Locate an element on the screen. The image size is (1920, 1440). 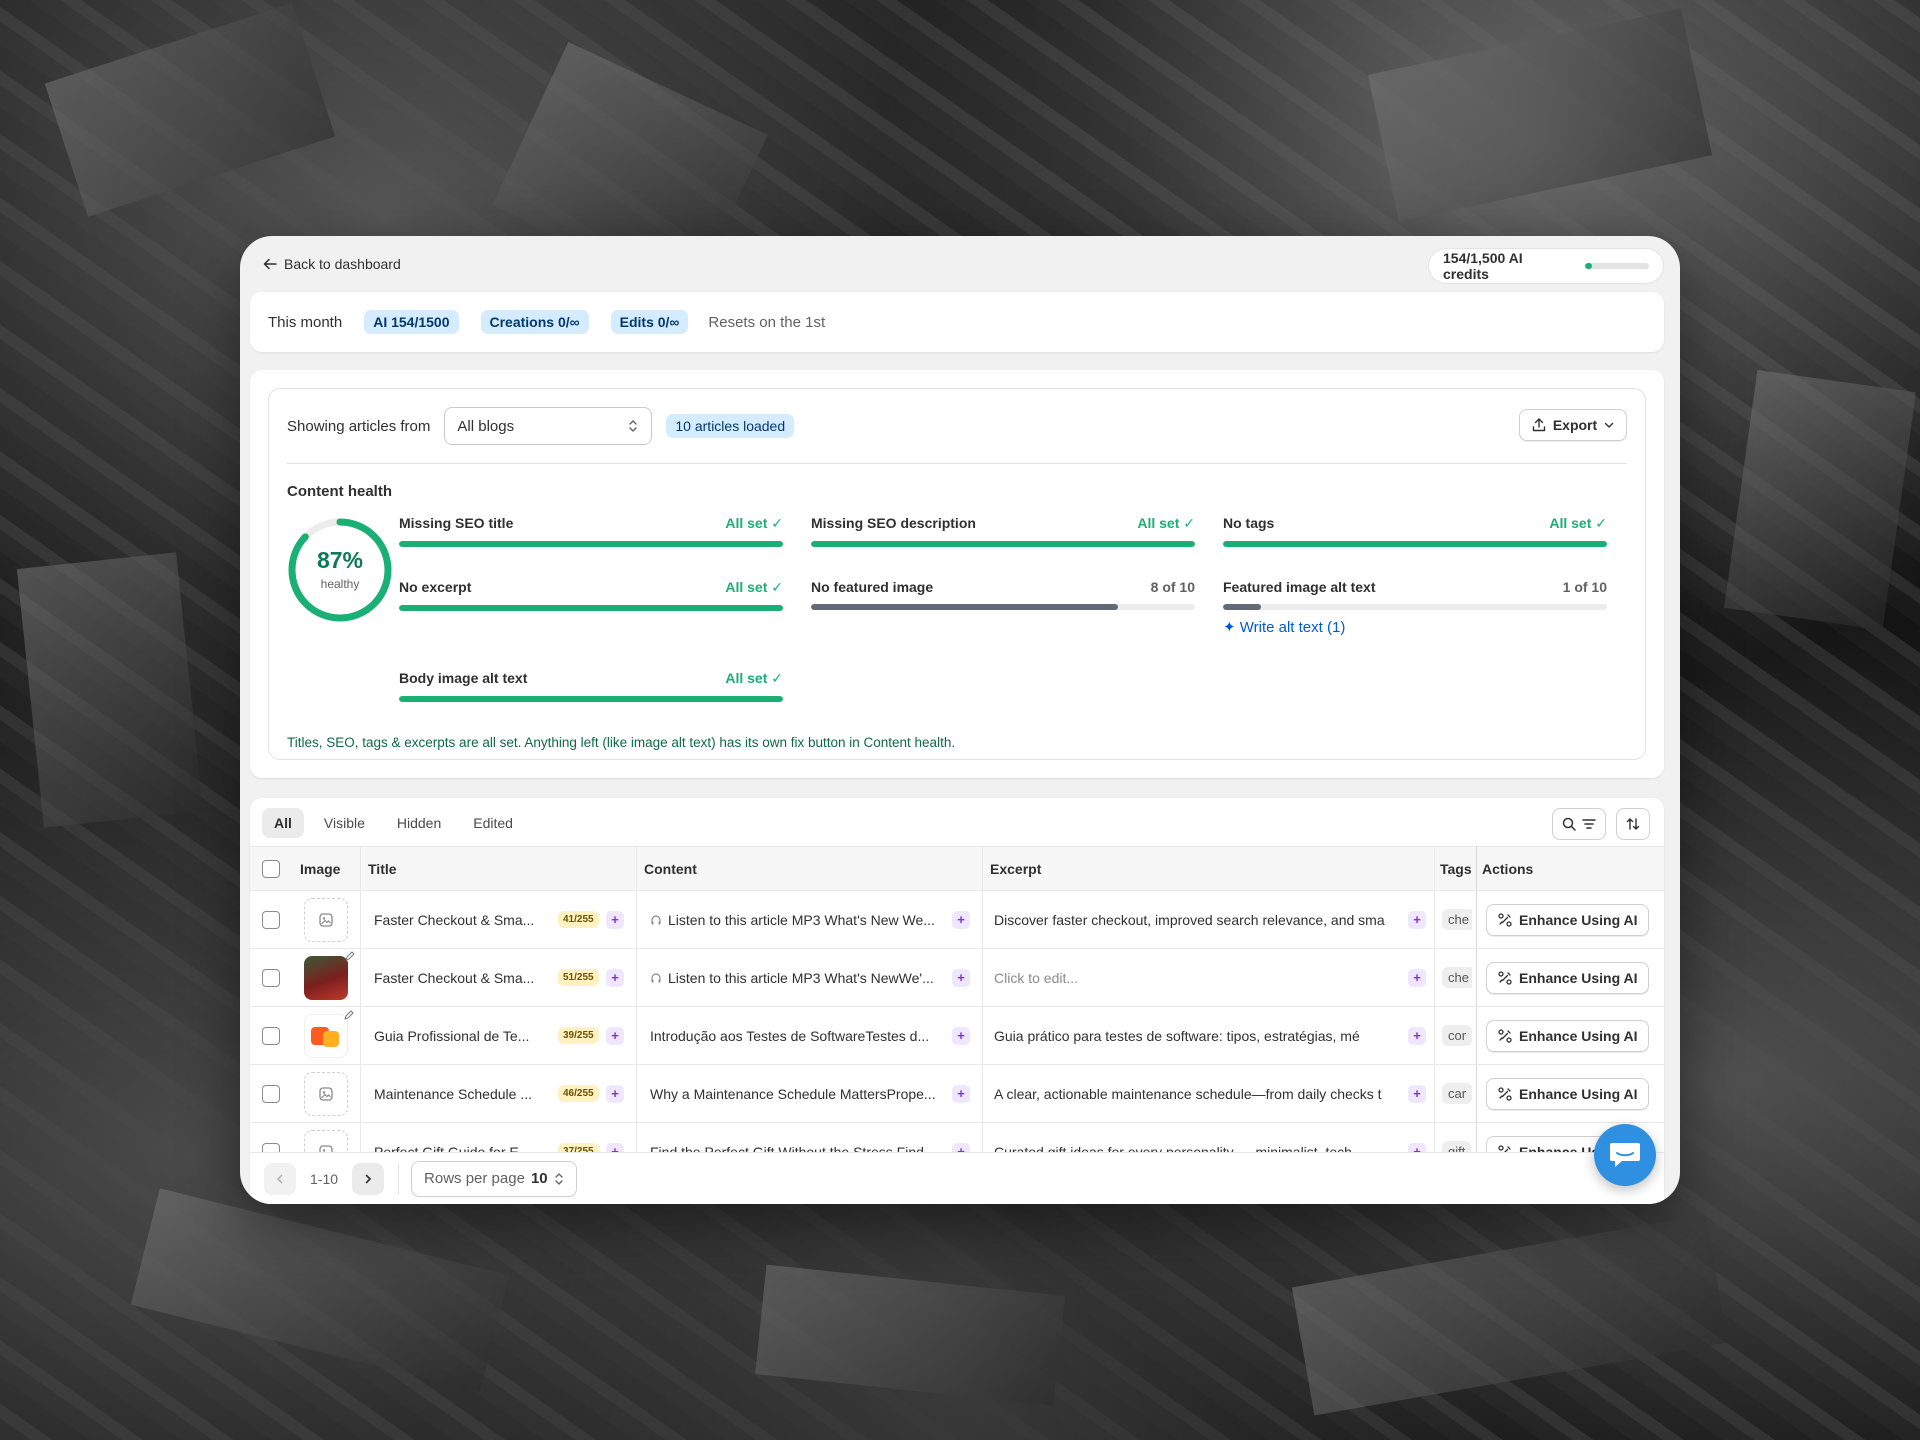
tab-all: All is located at coordinates (283, 823).